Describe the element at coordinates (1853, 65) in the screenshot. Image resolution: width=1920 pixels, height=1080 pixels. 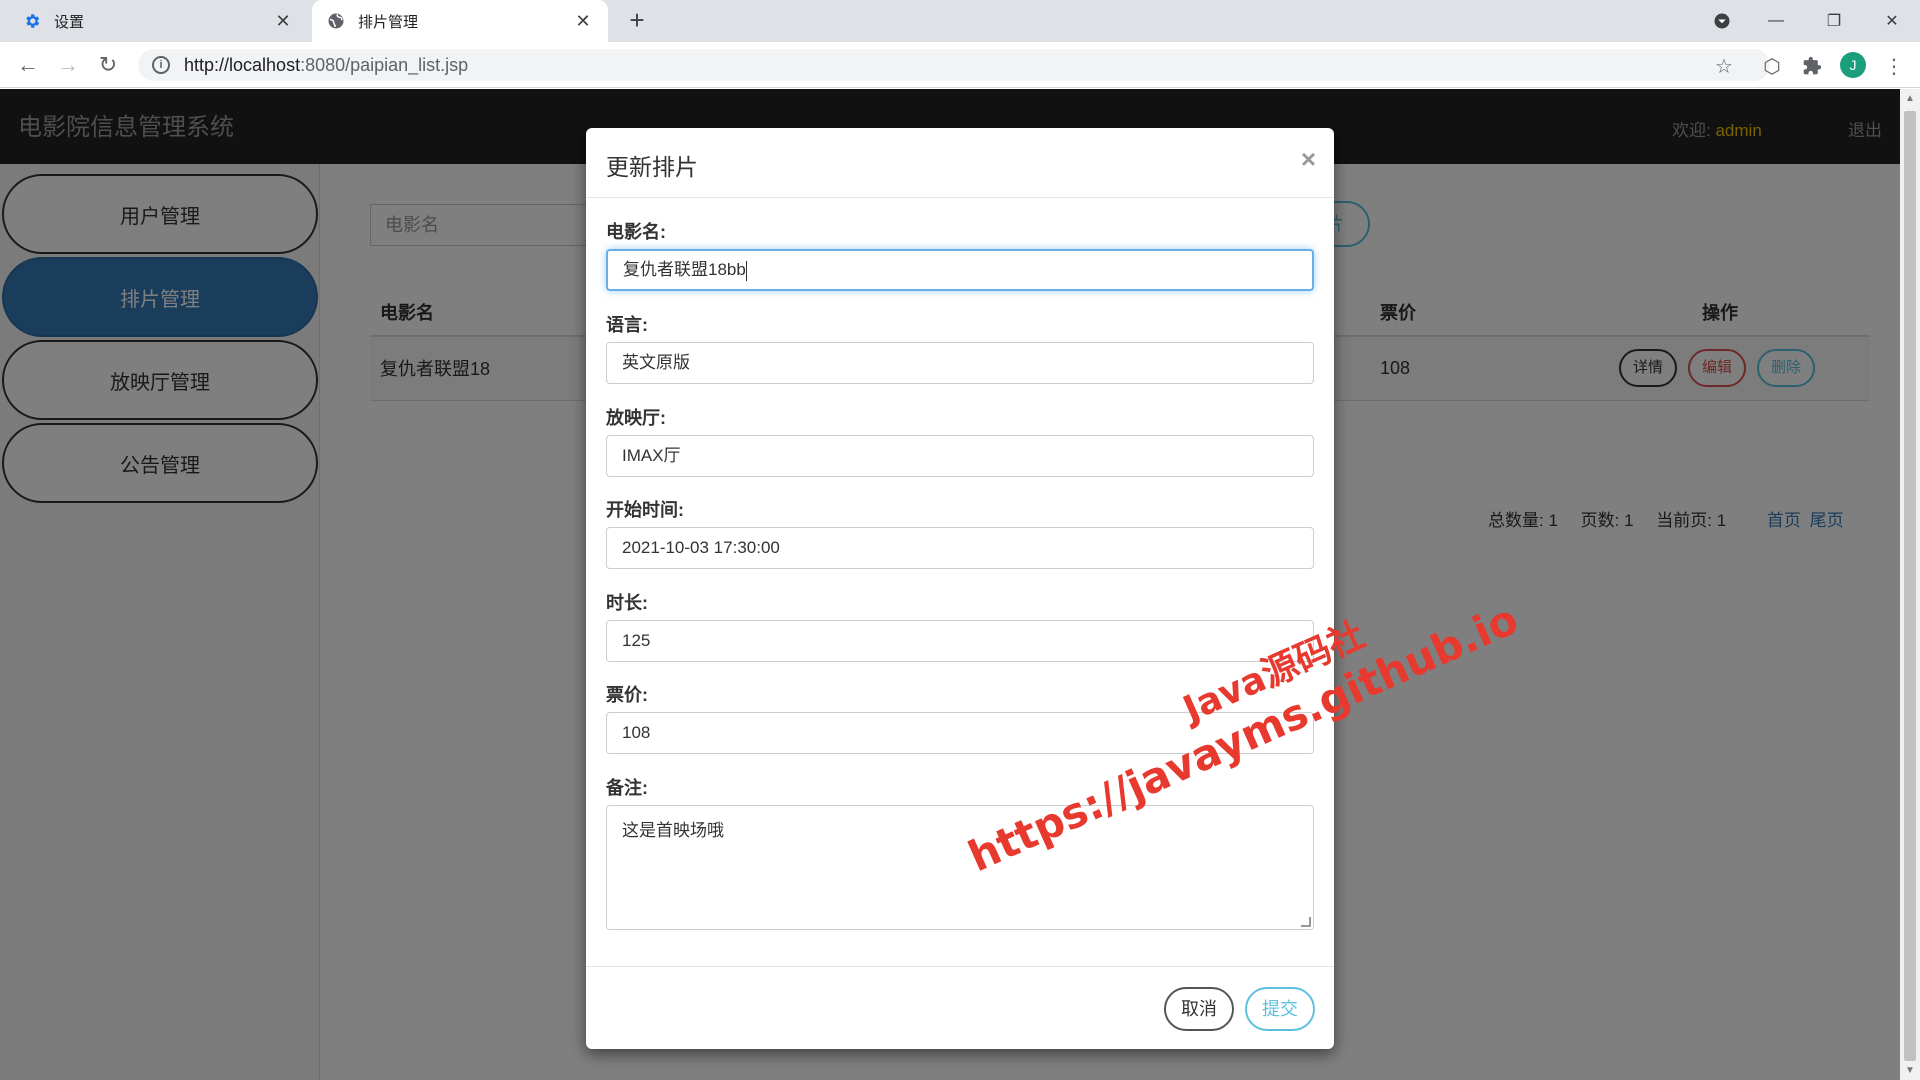
I see `profile-avatar: J` at that location.